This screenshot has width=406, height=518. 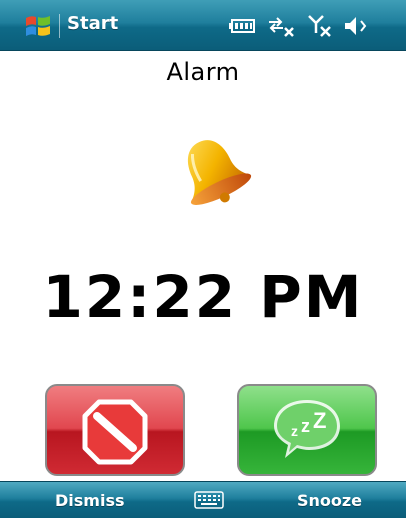 I want to click on snooze-softkey: Snooze, so click(x=329, y=500).